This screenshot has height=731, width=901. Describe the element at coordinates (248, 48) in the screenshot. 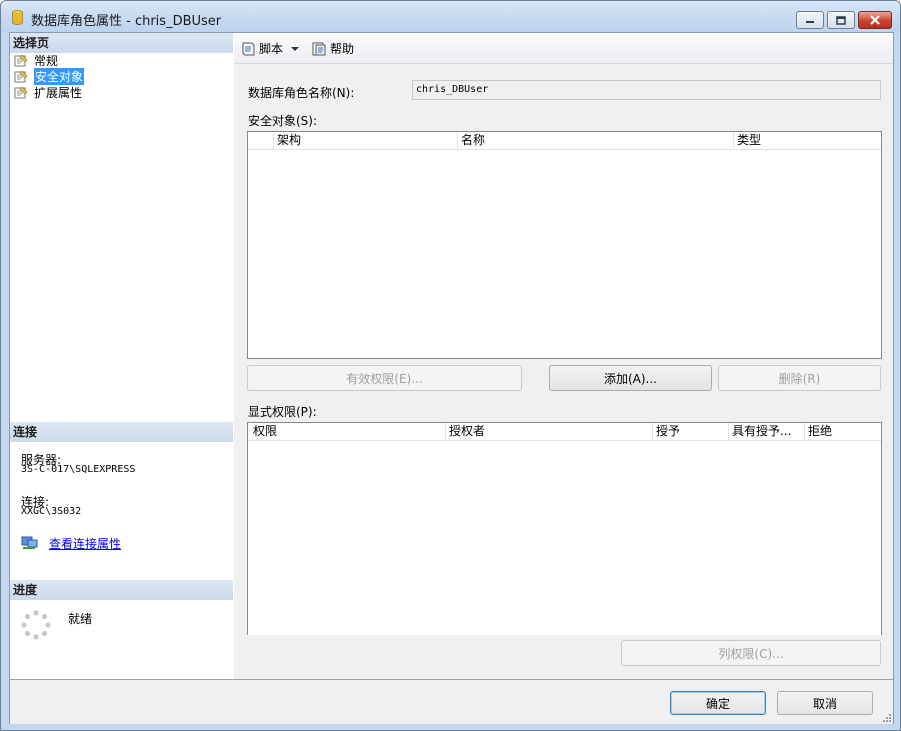

I see `script-icon` at that location.